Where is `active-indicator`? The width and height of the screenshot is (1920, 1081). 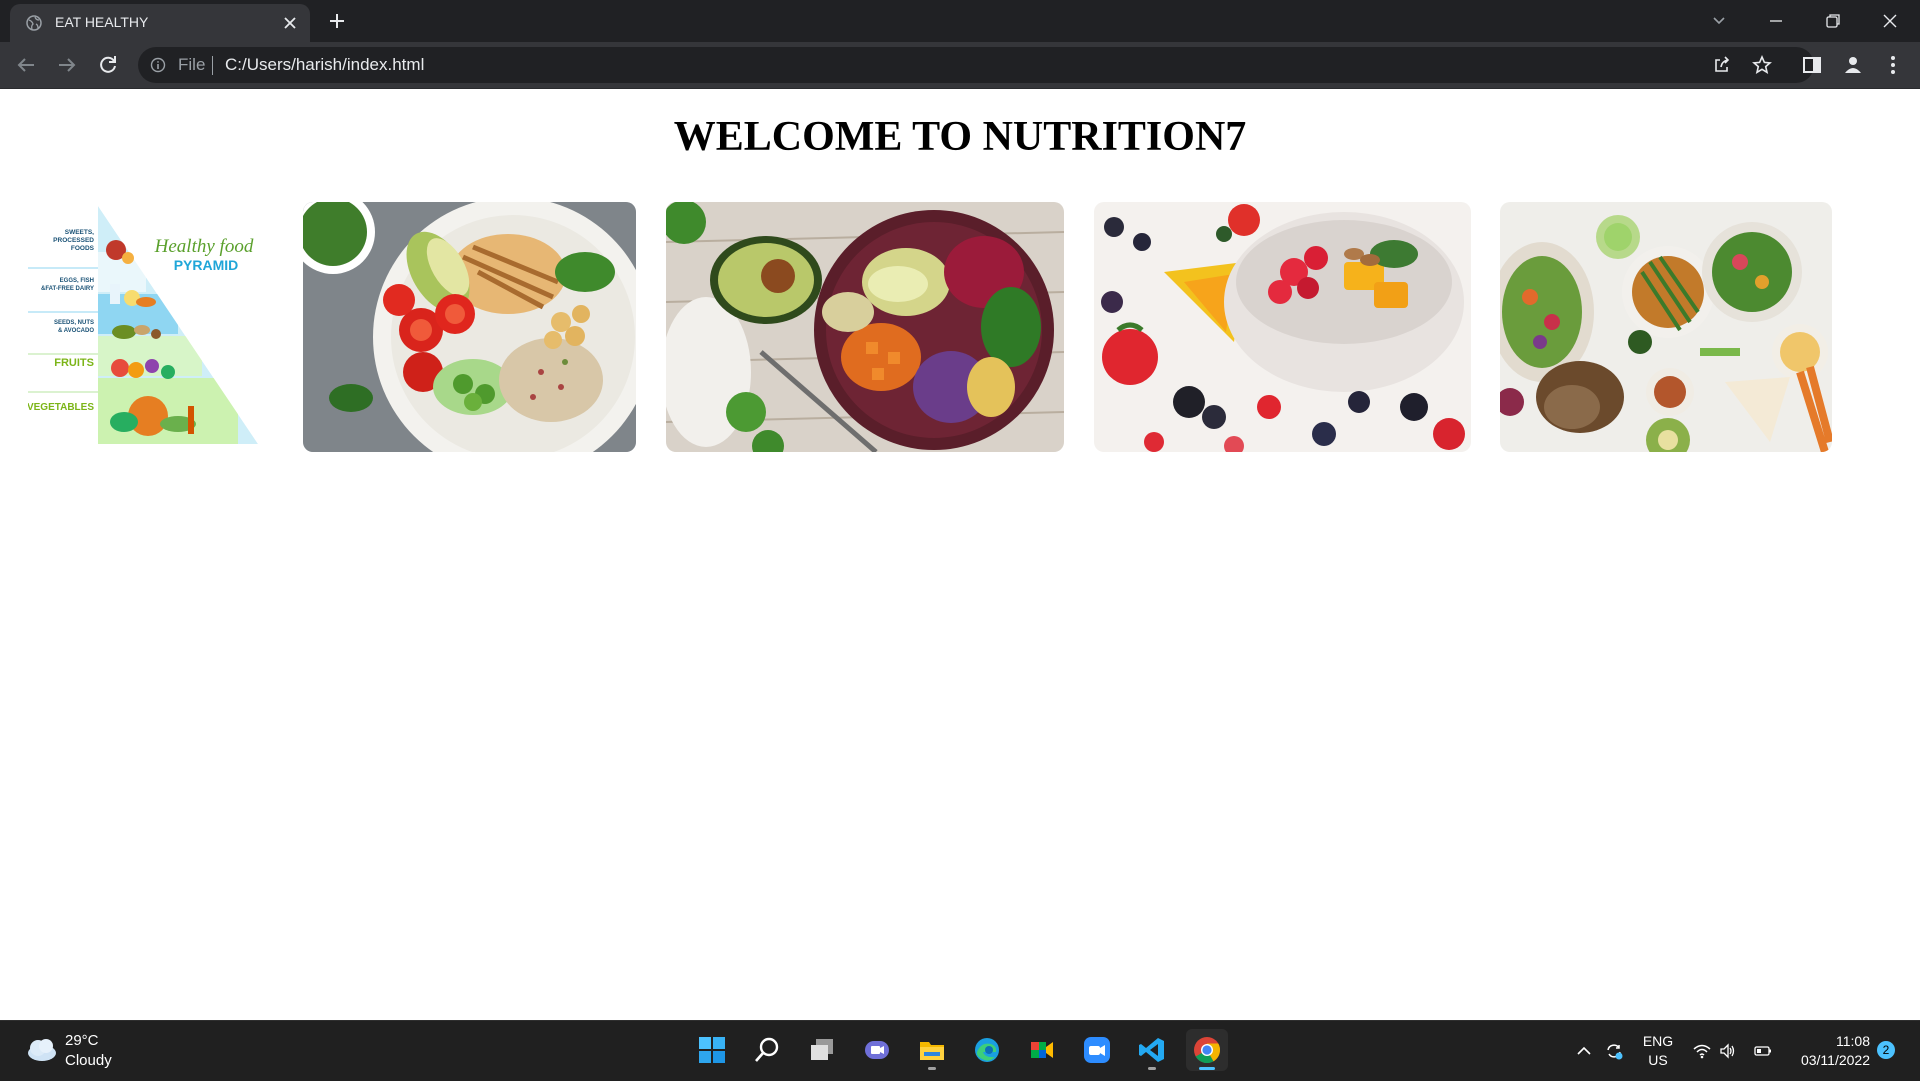 active-indicator is located at coordinates (1207, 1068).